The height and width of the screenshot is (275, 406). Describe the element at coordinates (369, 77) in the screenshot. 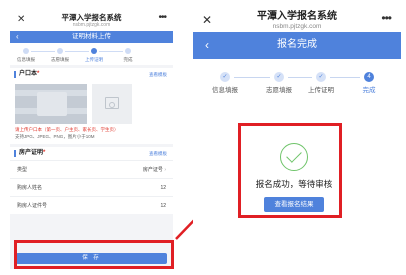

I see `step-number-icon: 4` at that location.